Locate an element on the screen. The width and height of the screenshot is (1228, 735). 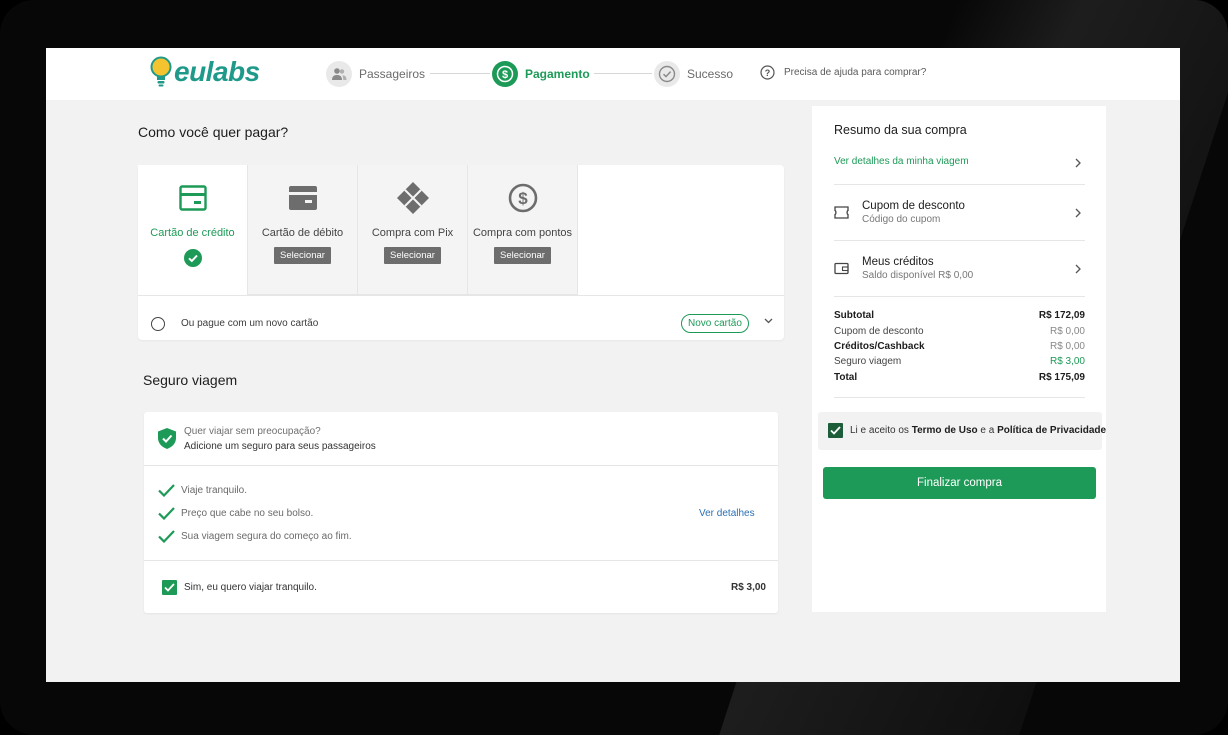
payment-option-label: Compra com pontos is located at coordinates (522, 233).